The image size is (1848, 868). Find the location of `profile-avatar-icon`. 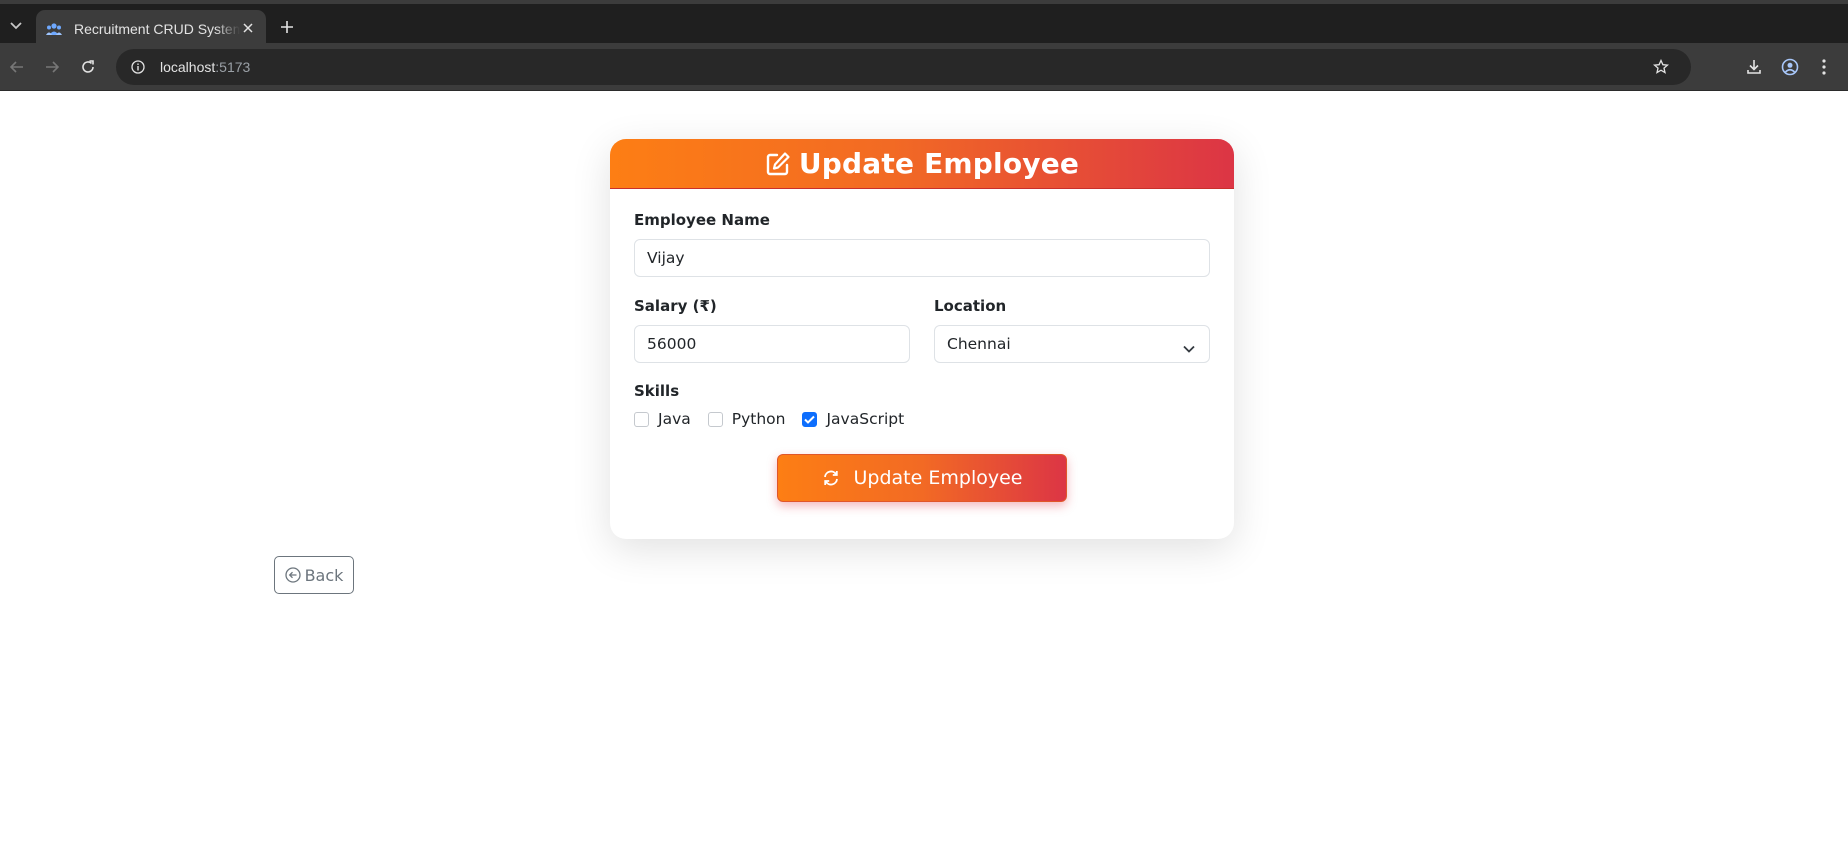

profile-avatar-icon is located at coordinates (1790, 67).